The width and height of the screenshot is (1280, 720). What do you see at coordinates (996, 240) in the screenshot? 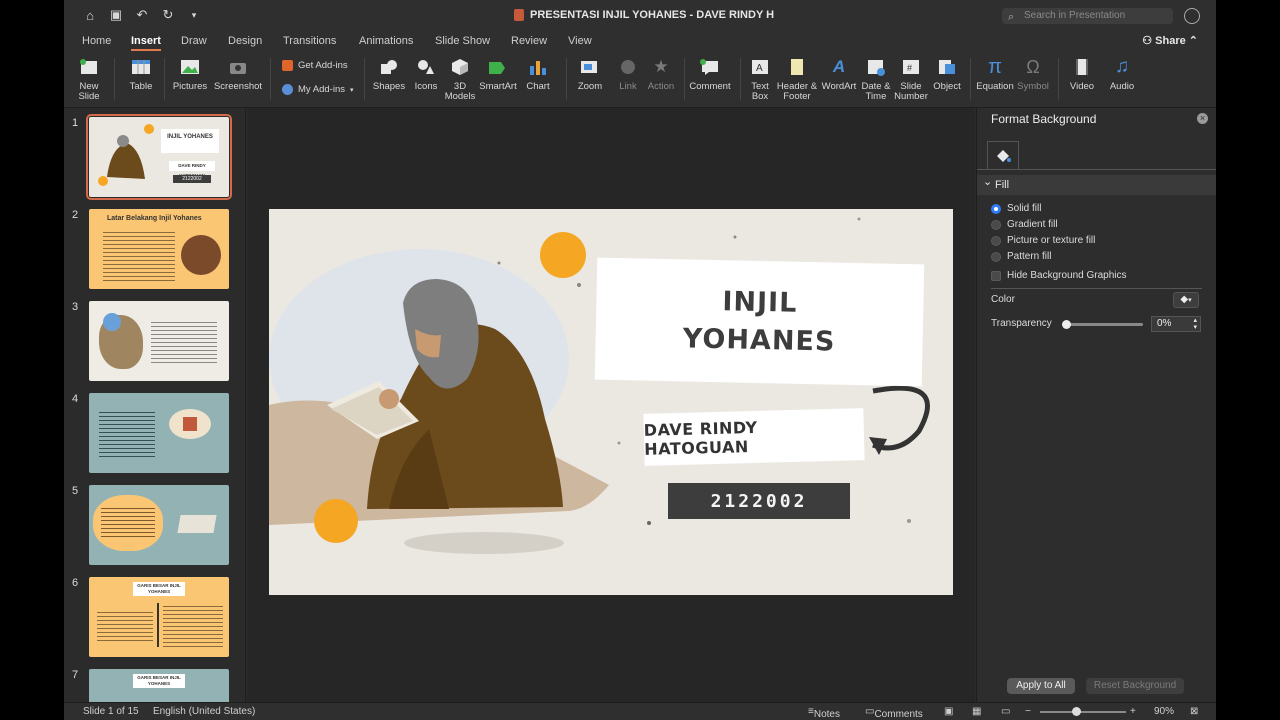
I see `radio-picture-fill` at bounding box center [996, 240].